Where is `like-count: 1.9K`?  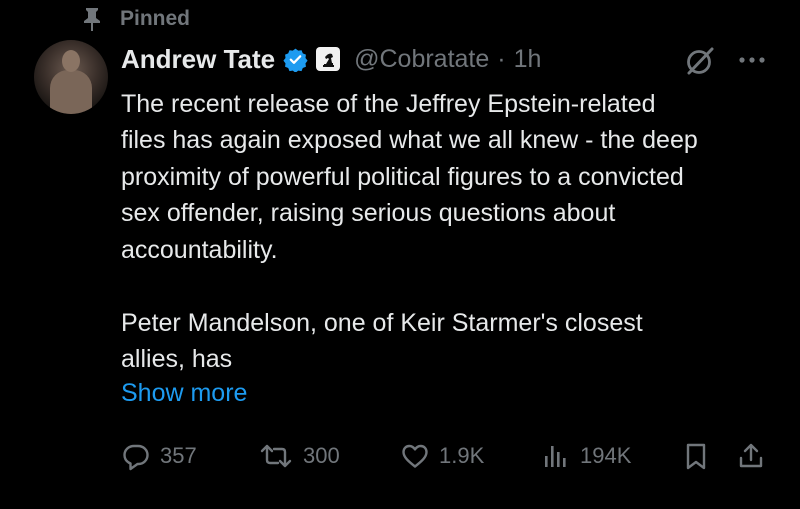
like-count: 1.9K is located at coordinates (462, 455).